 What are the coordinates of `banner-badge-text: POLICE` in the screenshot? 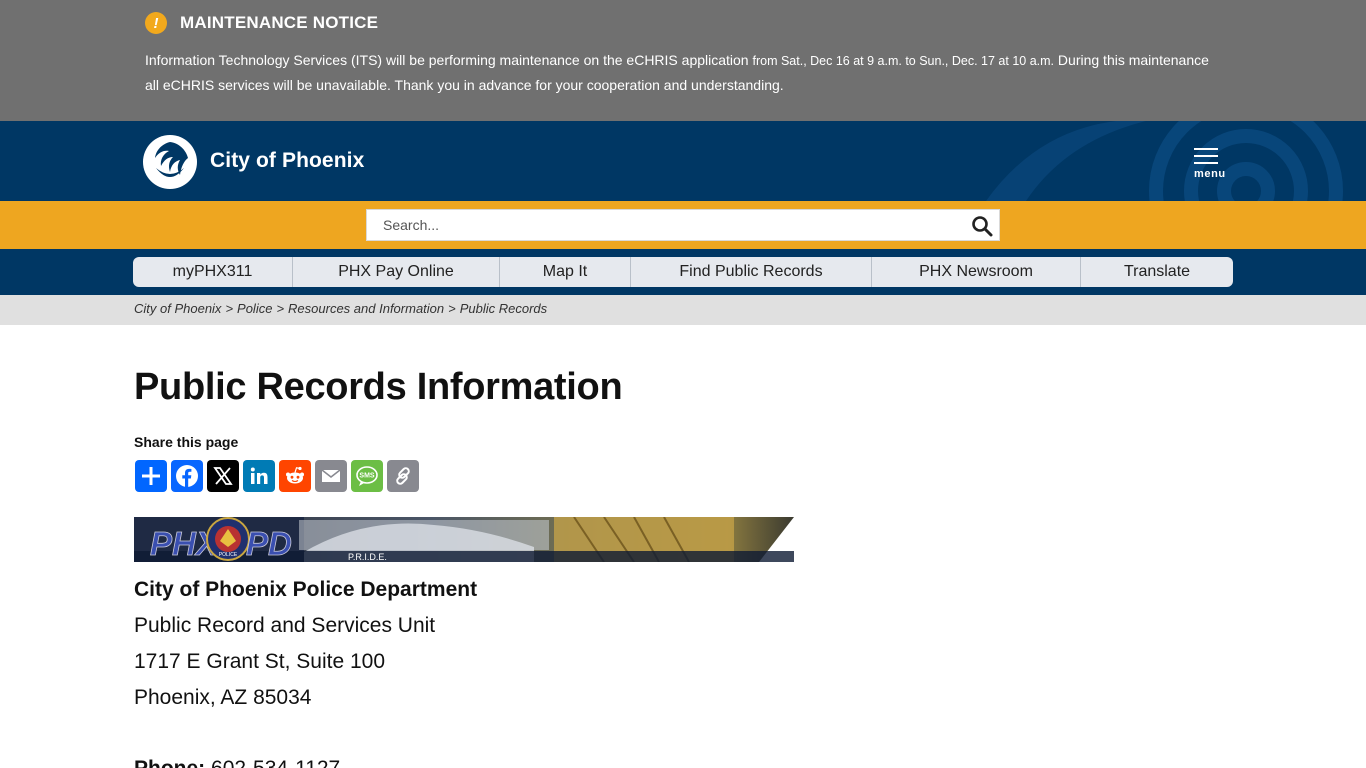 It's located at (228, 555).